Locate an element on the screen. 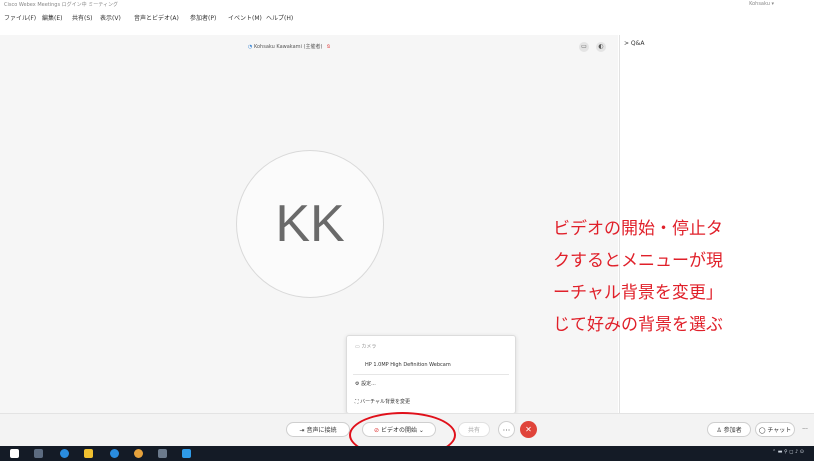 The image size is (814, 461). layout-icon: ▭ is located at coordinates (584, 47).